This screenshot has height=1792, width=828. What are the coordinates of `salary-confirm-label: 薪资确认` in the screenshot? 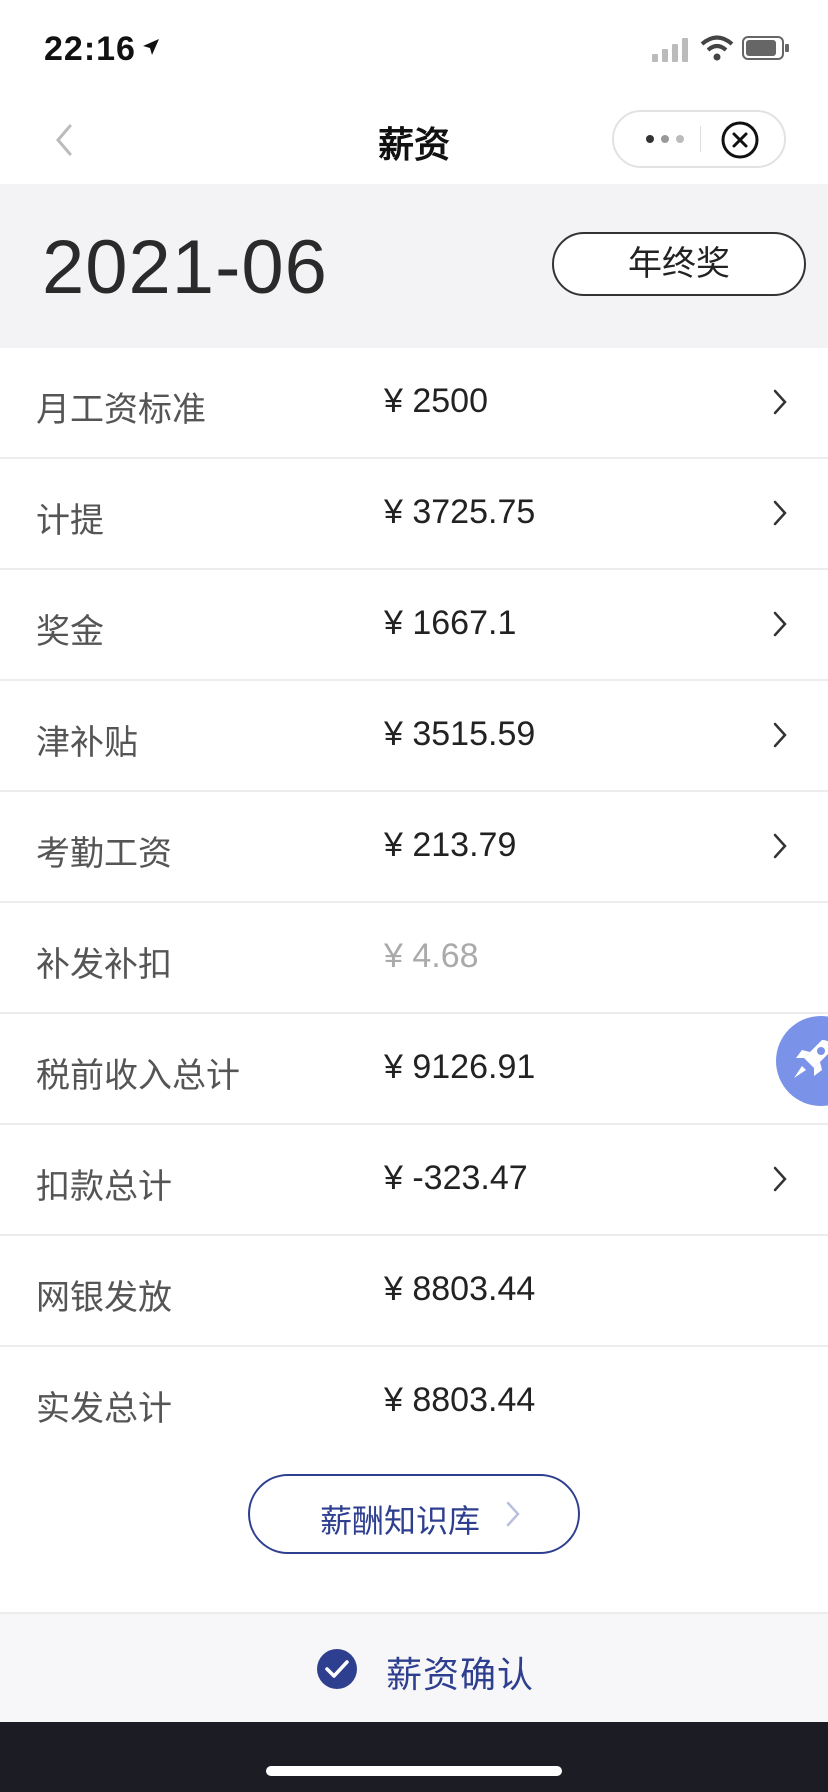 It's located at (460, 1674).